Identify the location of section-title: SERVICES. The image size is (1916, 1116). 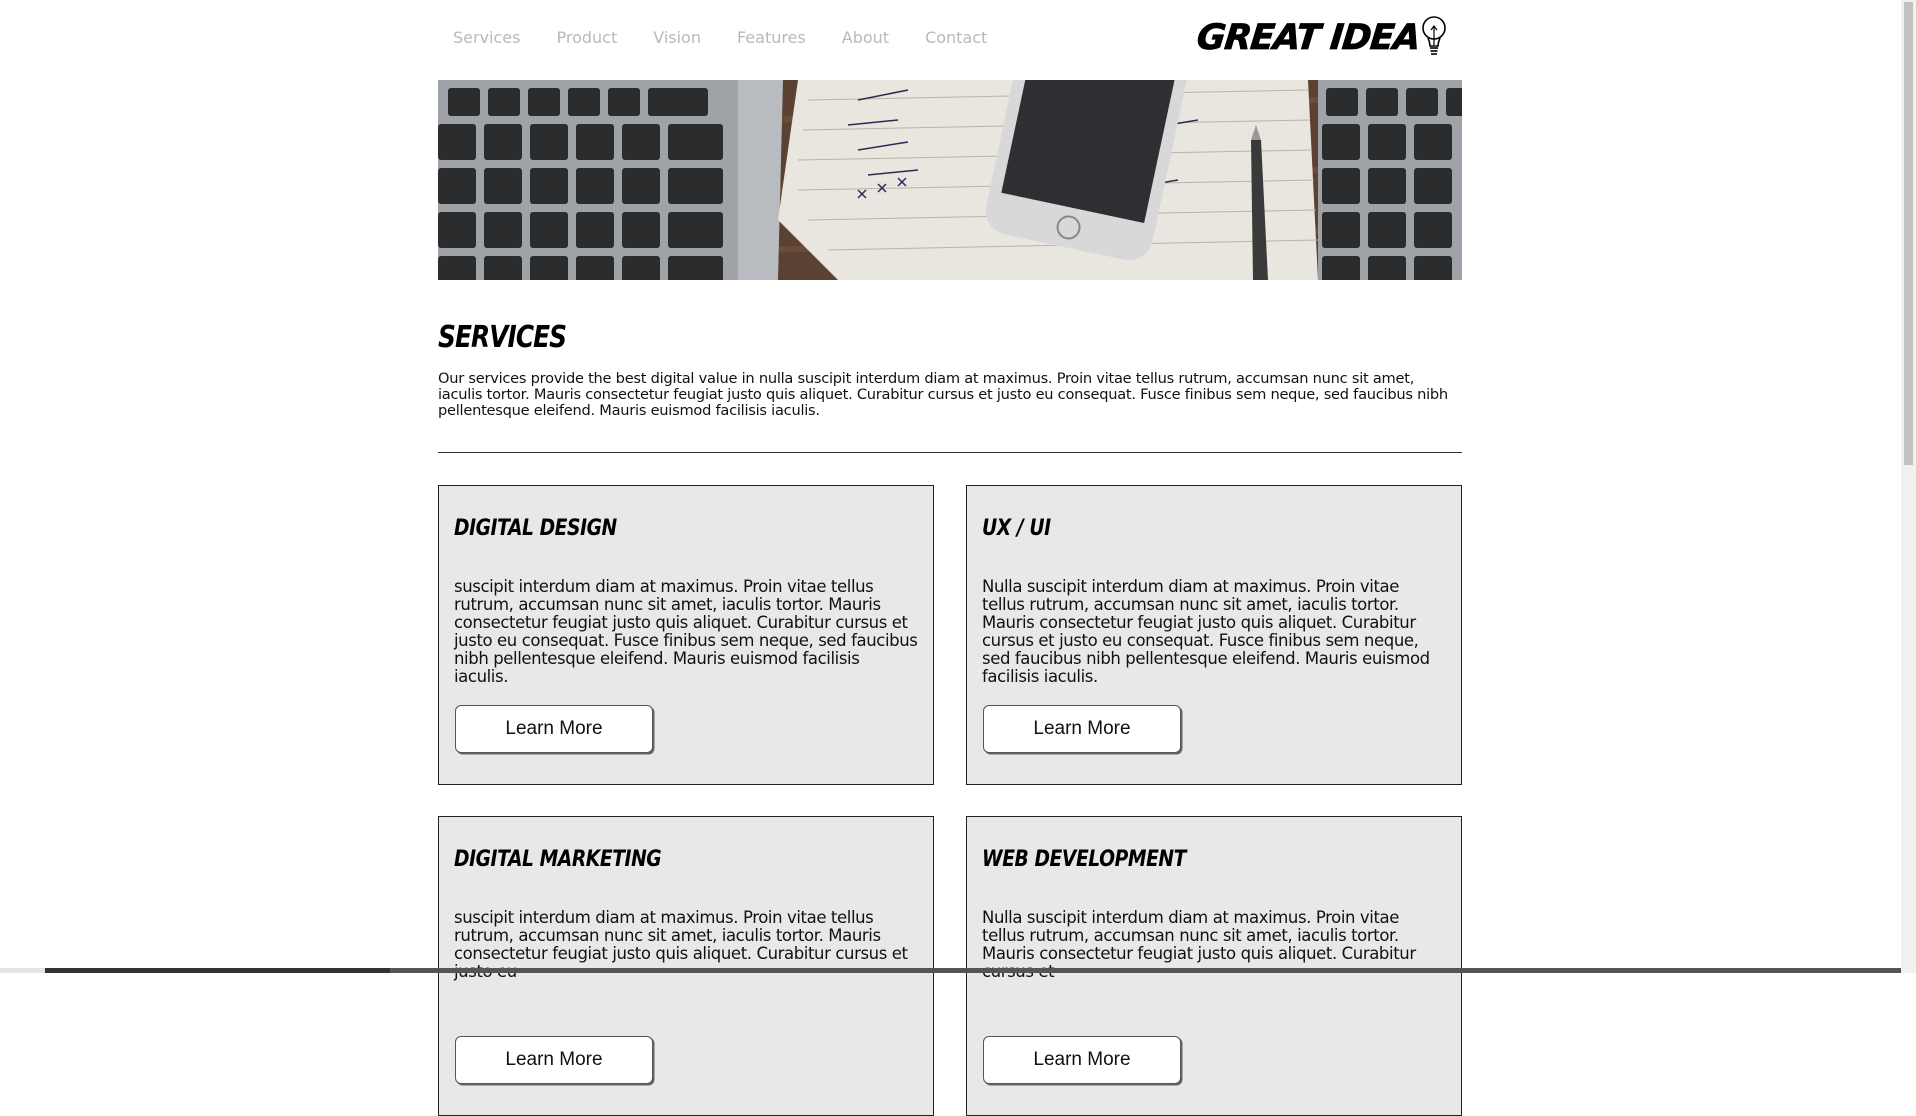
(502, 337).